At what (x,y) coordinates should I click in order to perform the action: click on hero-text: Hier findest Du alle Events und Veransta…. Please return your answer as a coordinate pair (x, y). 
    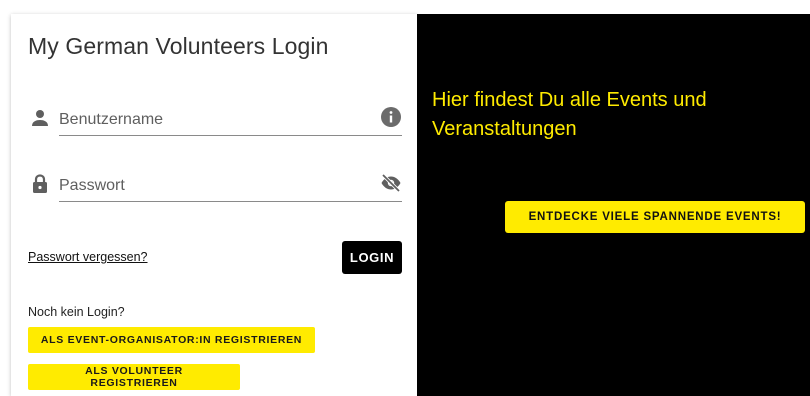
    Looking at the image, I should click on (569, 114).